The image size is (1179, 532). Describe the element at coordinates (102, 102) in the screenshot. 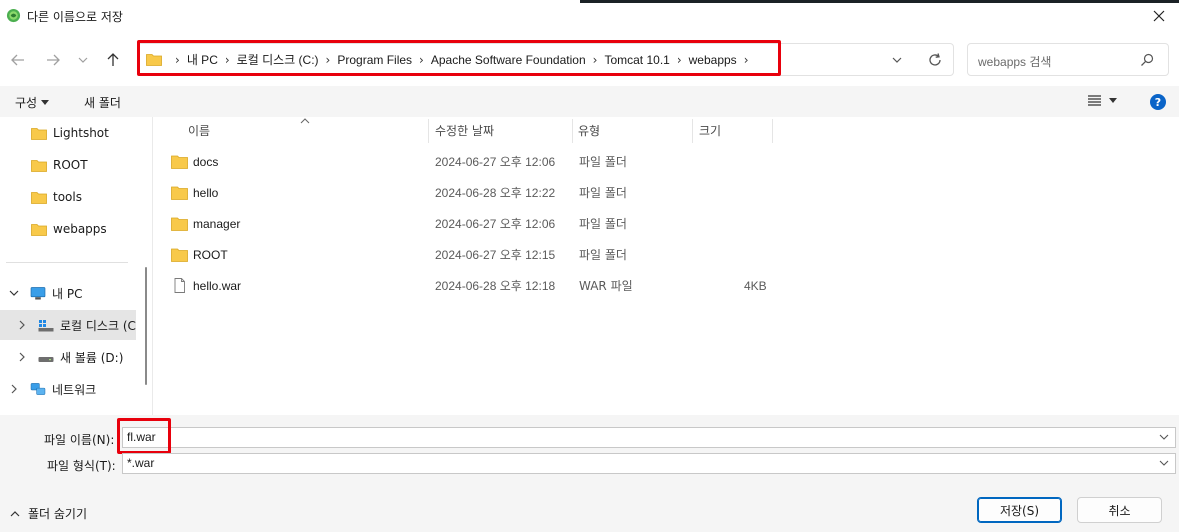

I see `new-folder-button: 새 폴더` at that location.